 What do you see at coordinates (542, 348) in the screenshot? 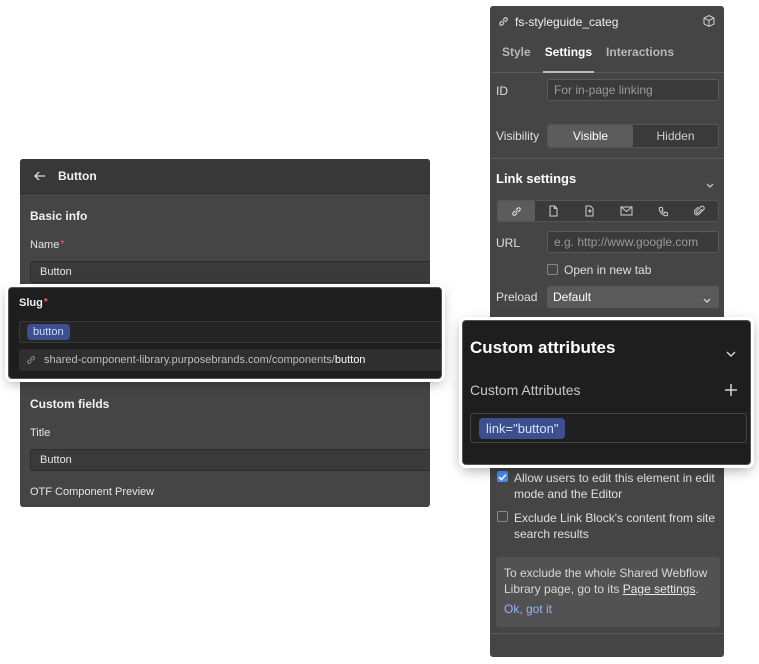
I see `custom-attributes-heading: Custom attributes` at bounding box center [542, 348].